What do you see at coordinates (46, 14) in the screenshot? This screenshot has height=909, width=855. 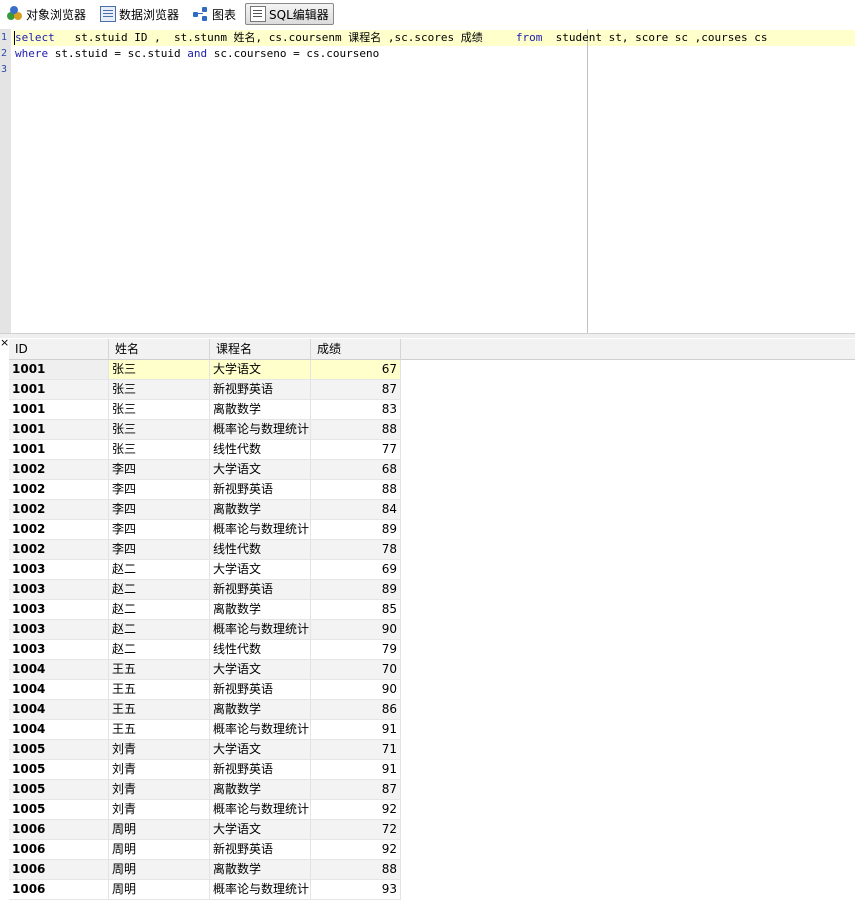 I see `object-browser-button: 对象浏览器` at bounding box center [46, 14].